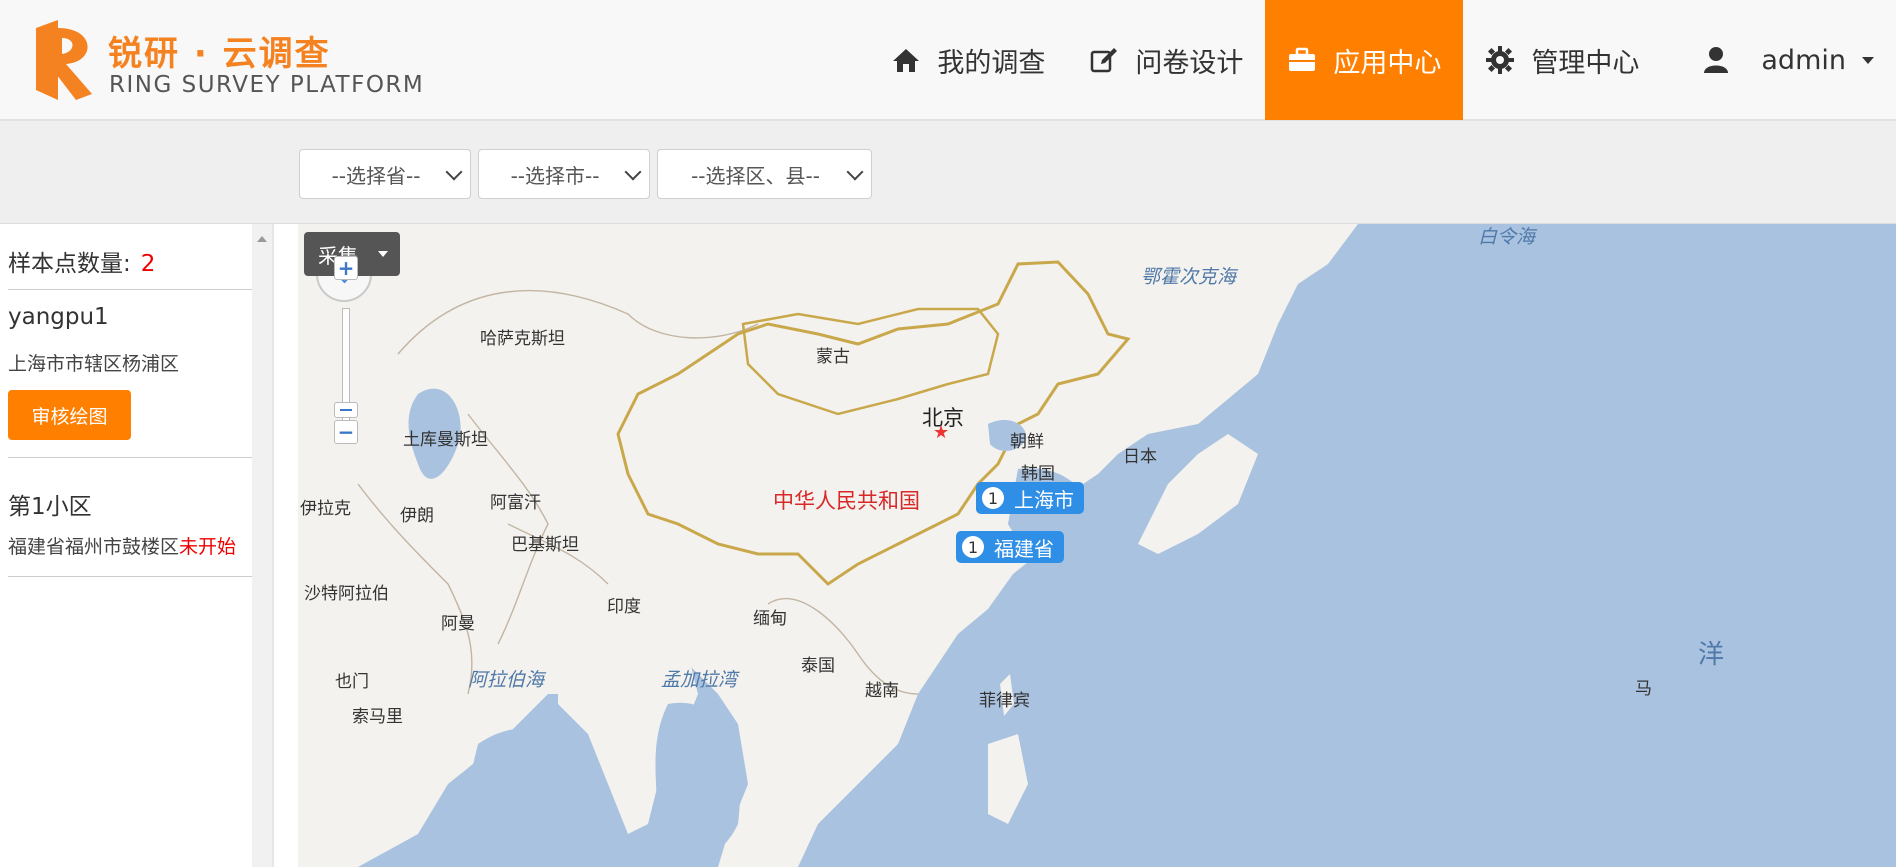 The height and width of the screenshot is (867, 1896). I want to click on nav-label: admin, so click(1803, 60).